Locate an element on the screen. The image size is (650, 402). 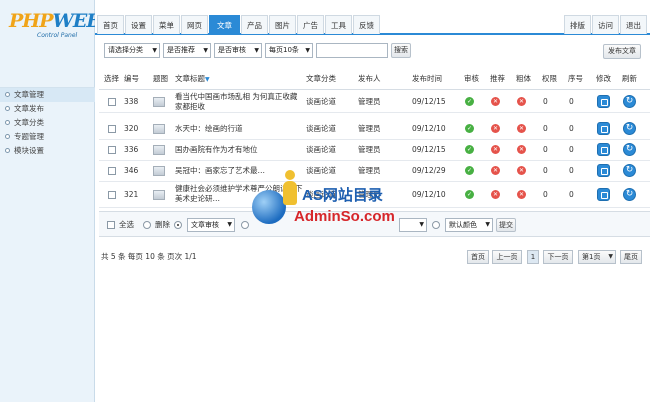
search-button: 搜索 is located at coordinates (401, 50).